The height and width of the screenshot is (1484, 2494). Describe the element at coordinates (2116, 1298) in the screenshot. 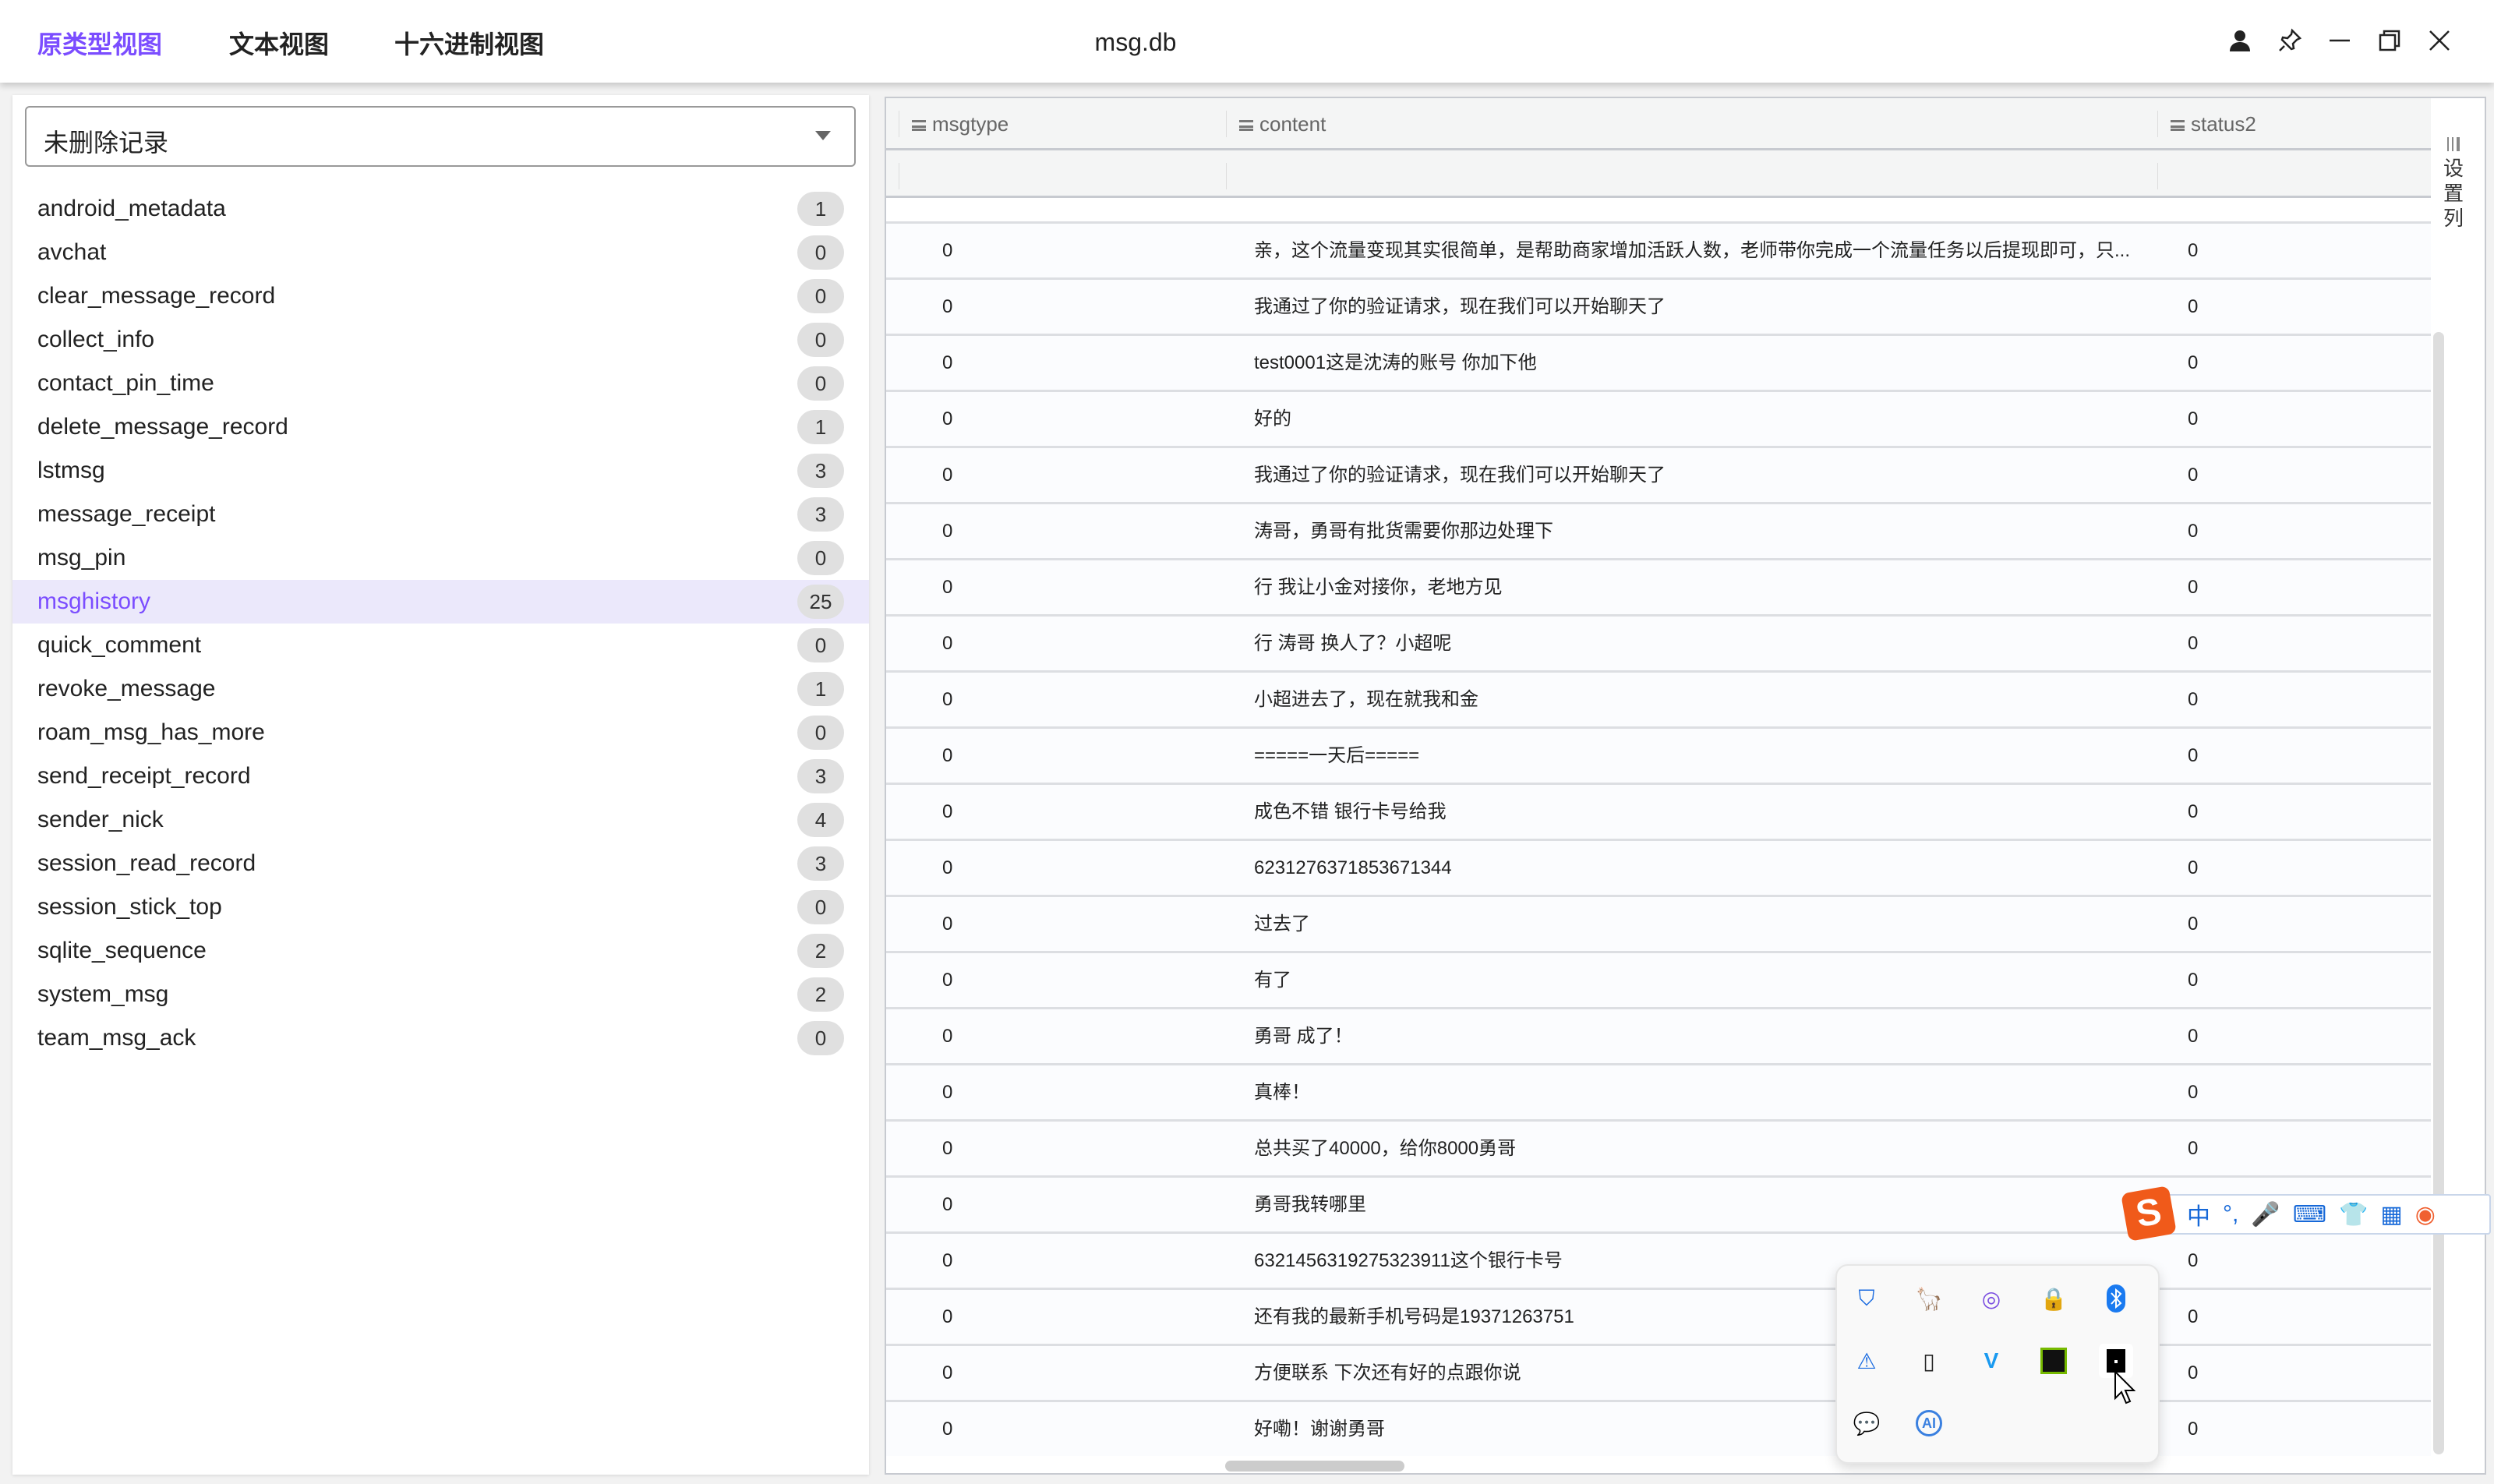

I see `bluetooth-icon` at that location.